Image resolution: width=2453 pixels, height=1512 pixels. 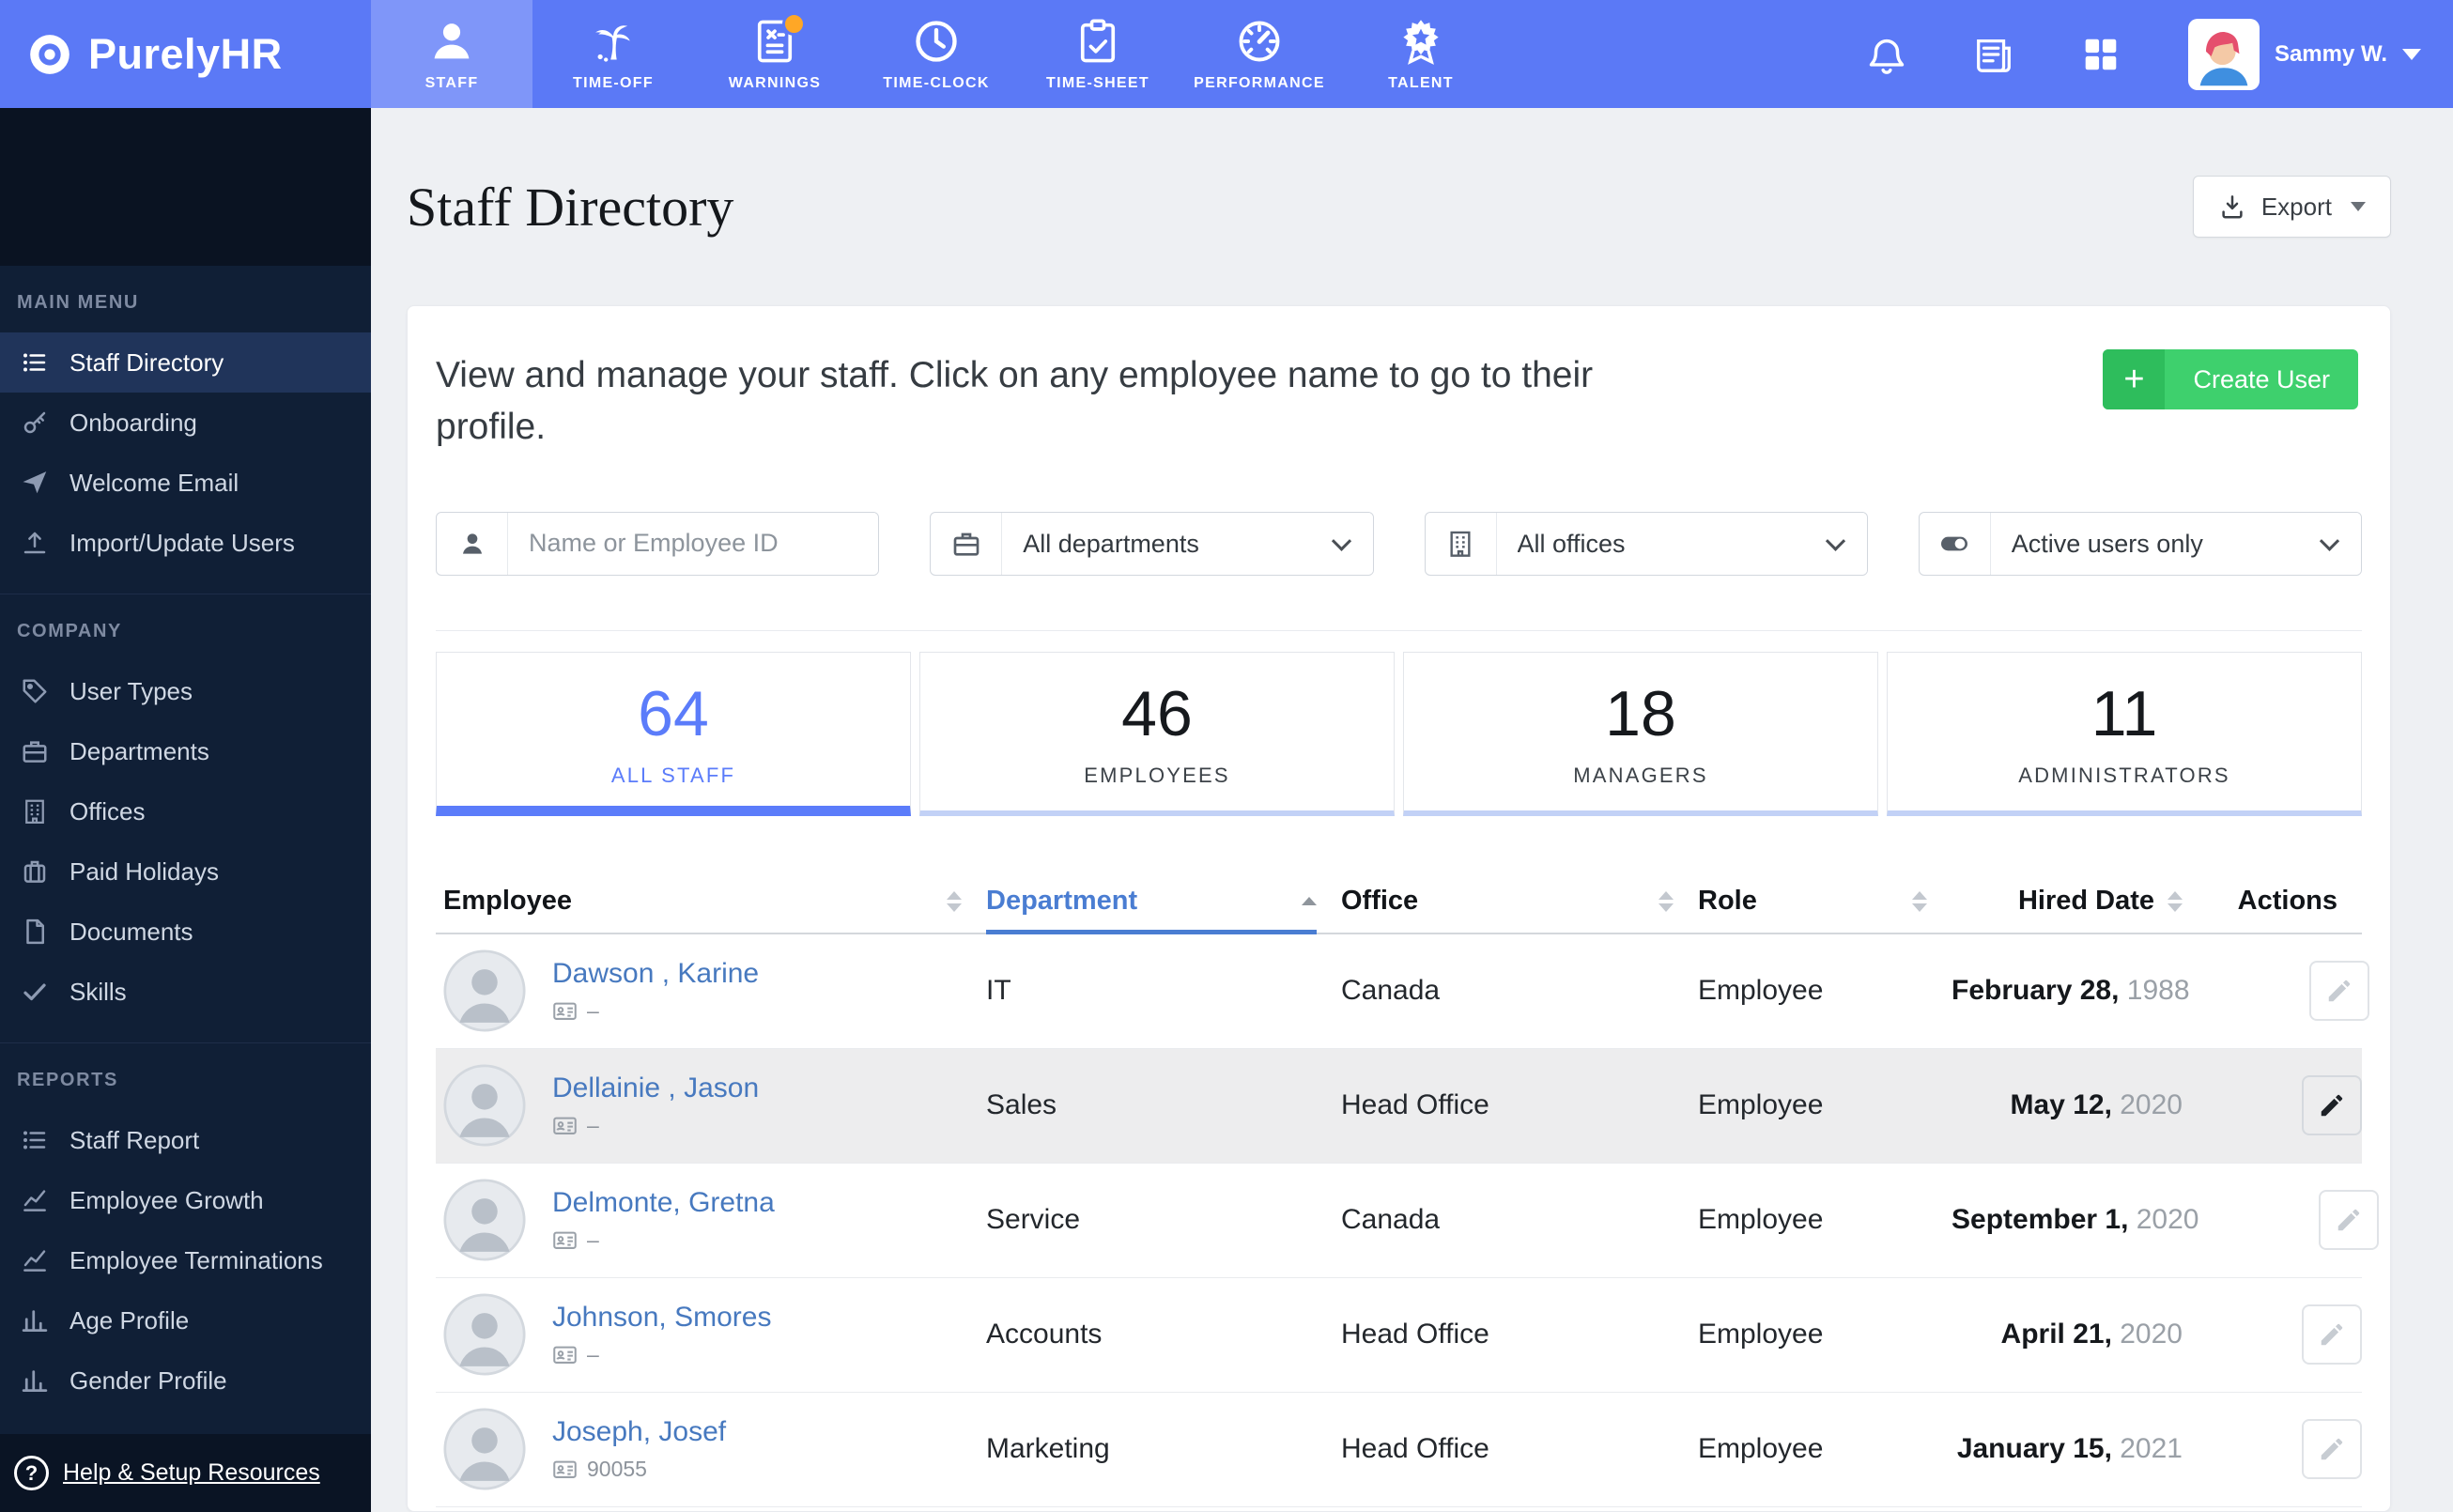 What do you see at coordinates (1681, 543) in the screenshot?
I see `all-offices-select: All offices` at bounding box center [1681, 543].